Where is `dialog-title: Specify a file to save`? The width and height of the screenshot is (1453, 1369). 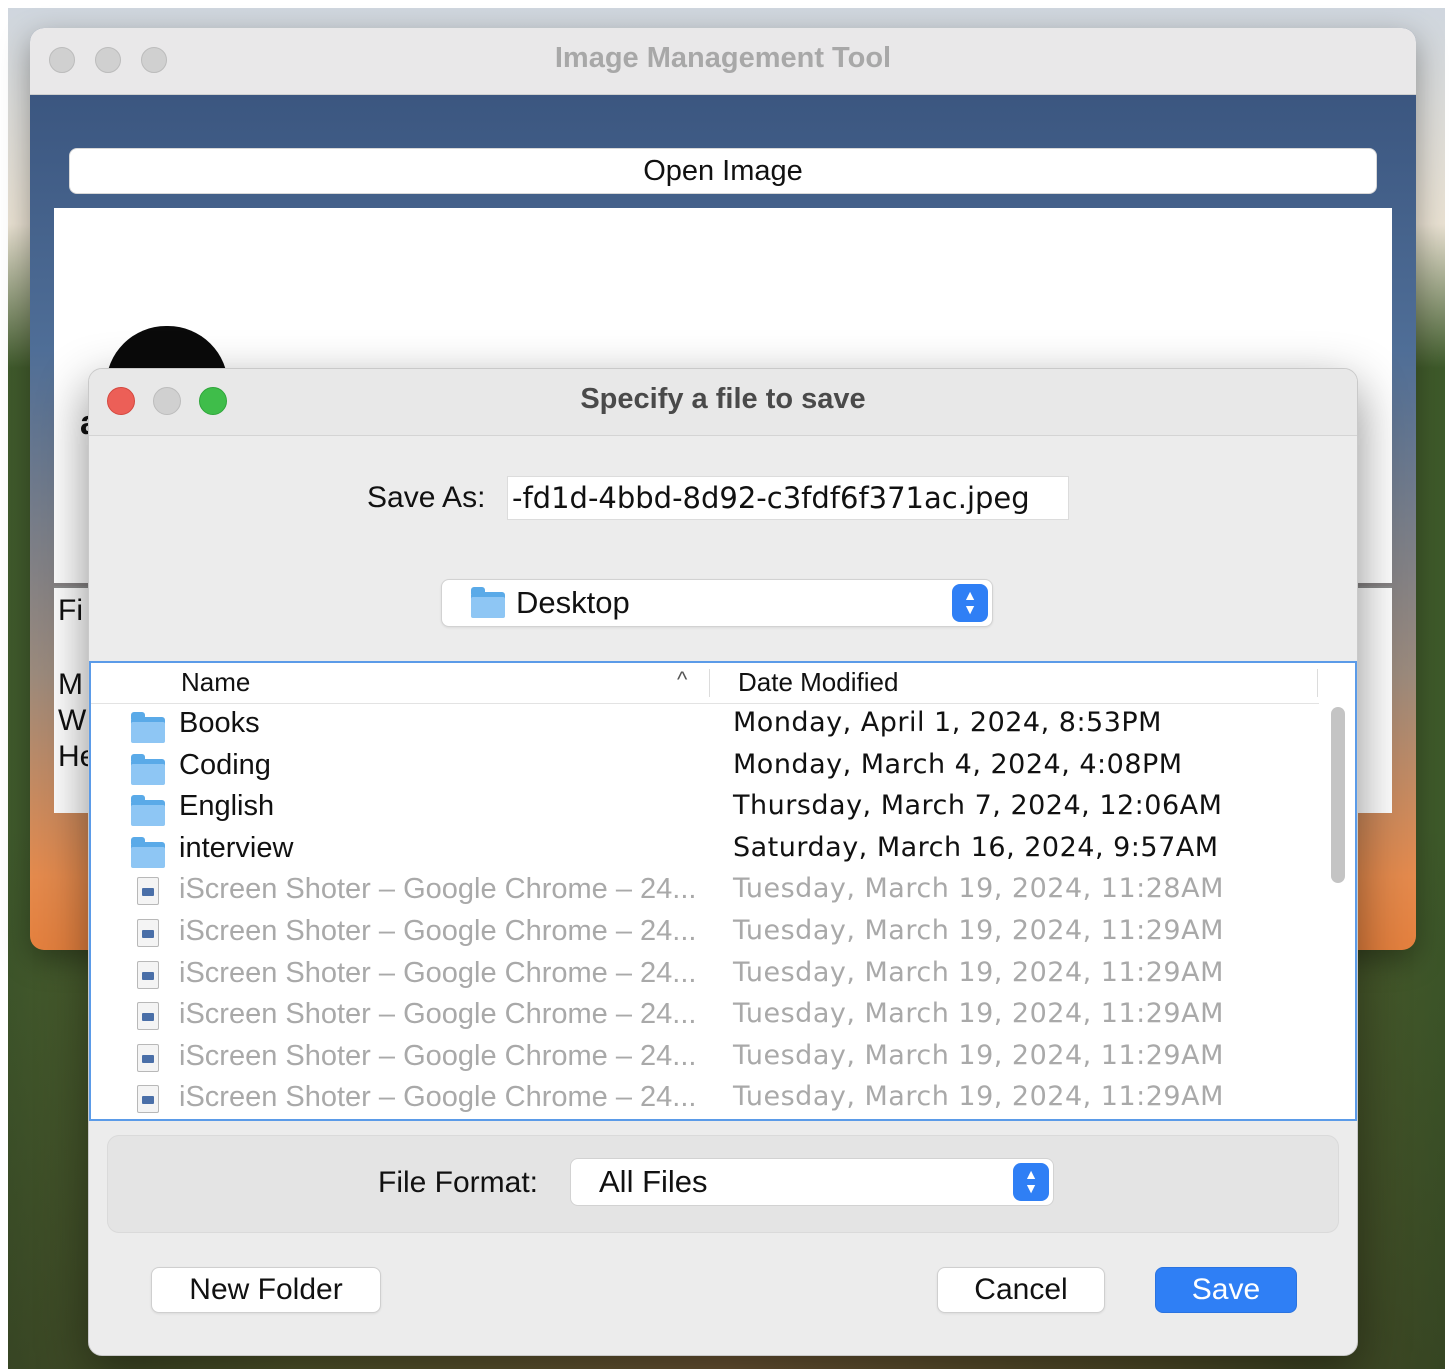 dialog-title: Specify a file to save is located at coordinates (723, 399).